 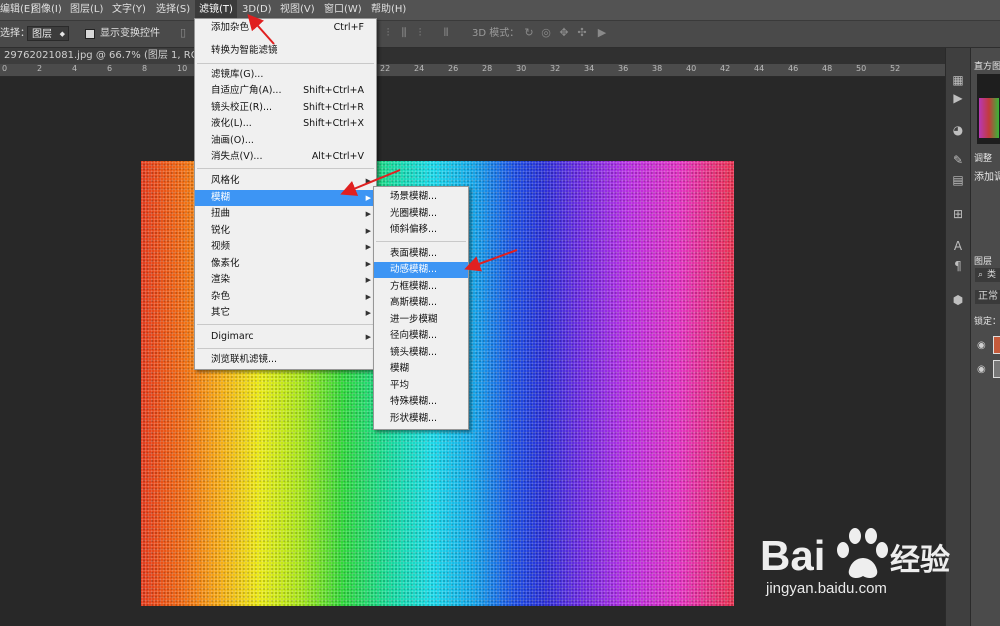 What do you see at coordinates (491, 260) in the screenshot?
I see `arrow-to-motion-blur` at bounding box center [491, 260].